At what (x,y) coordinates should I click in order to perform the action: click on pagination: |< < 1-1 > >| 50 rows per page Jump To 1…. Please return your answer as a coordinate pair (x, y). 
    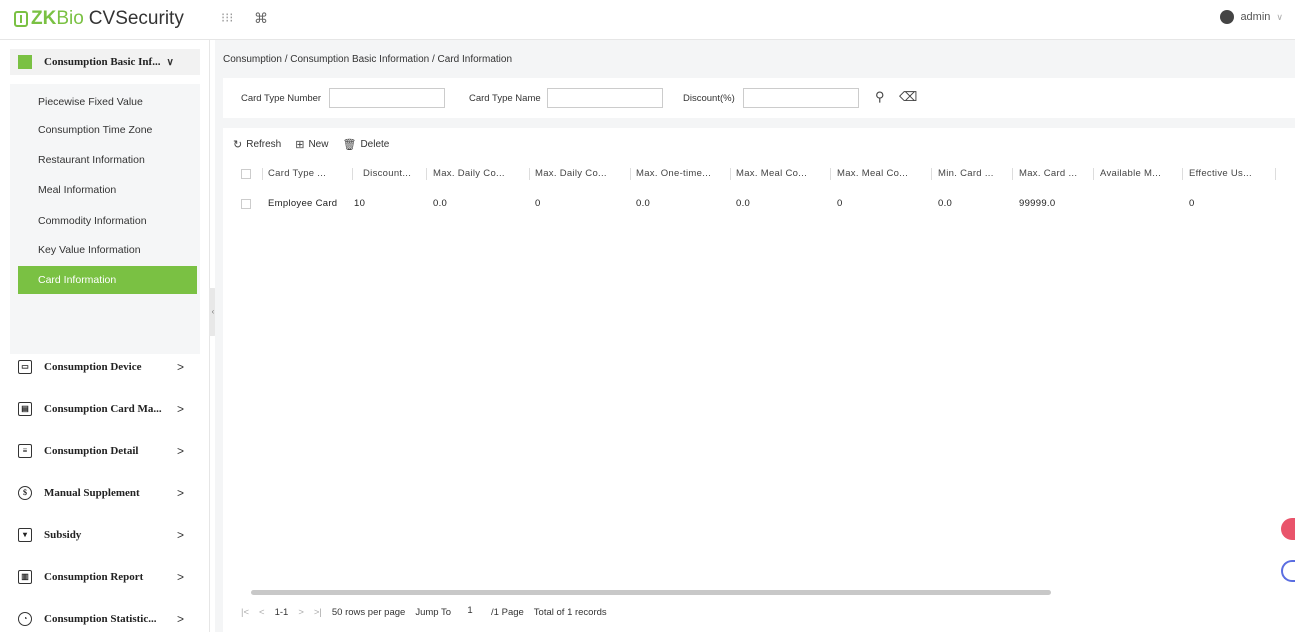
    Looking at the image, I should click on (429, 612).